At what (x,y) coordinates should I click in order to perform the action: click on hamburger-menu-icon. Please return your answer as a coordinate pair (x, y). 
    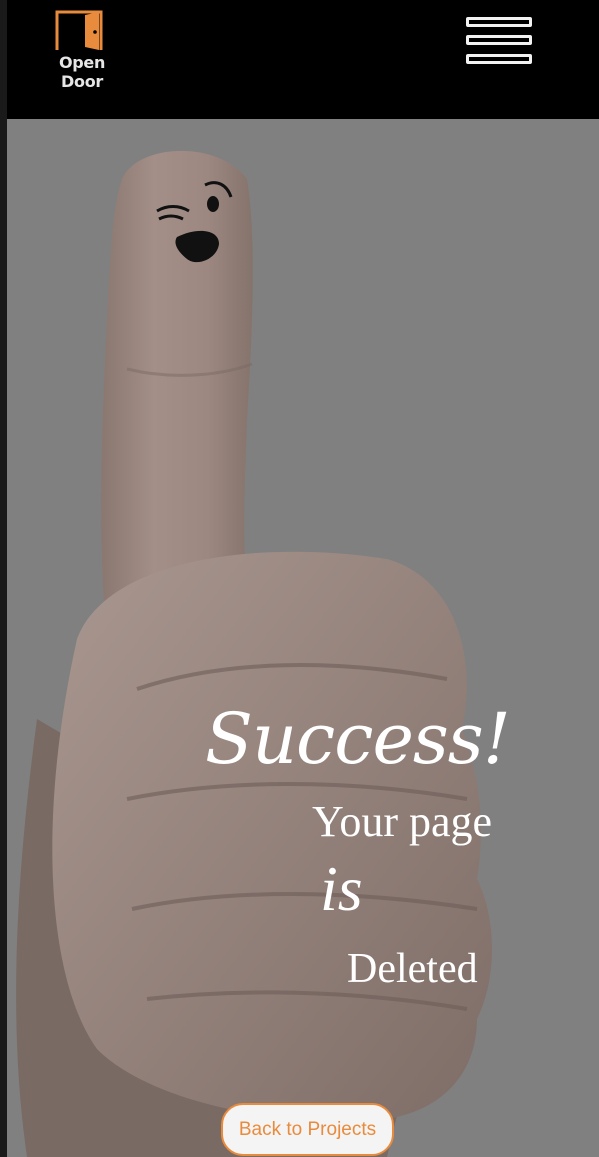
    Looking at the image, I should click on (499, 22).